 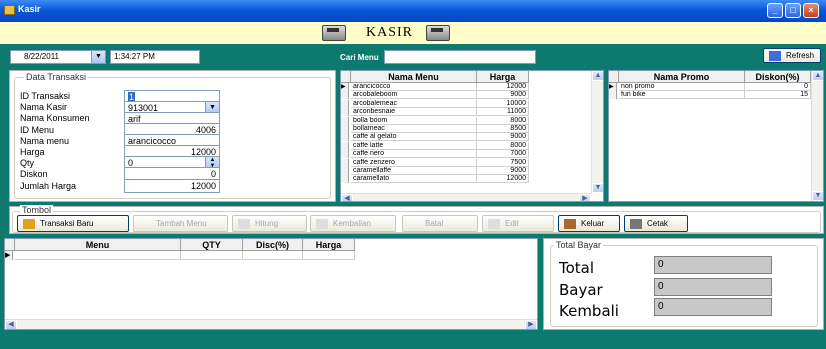 I want to click on transaksi-baru-button: Transaksi Baru, so click(x=73, y=223).